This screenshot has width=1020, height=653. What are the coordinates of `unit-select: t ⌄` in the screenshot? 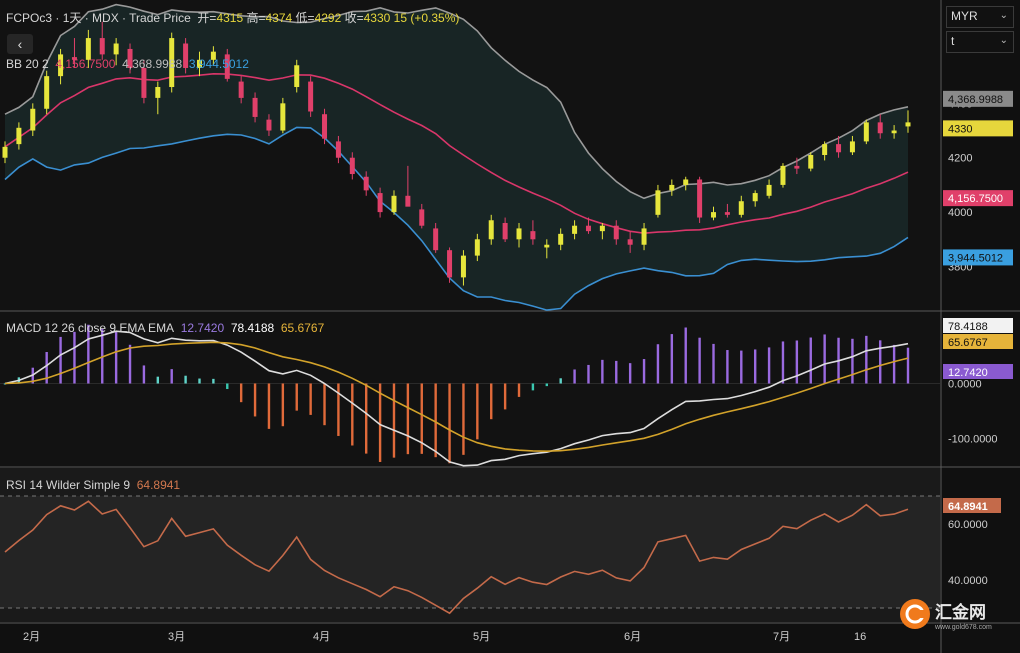 It's located at (980, 42).